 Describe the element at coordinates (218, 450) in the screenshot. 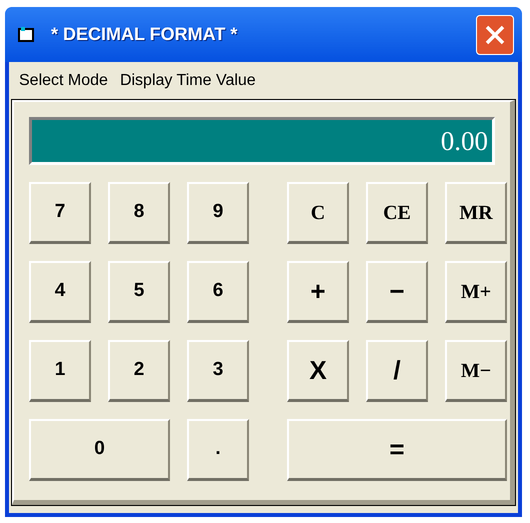

I see `calculator-key: .` at that location.